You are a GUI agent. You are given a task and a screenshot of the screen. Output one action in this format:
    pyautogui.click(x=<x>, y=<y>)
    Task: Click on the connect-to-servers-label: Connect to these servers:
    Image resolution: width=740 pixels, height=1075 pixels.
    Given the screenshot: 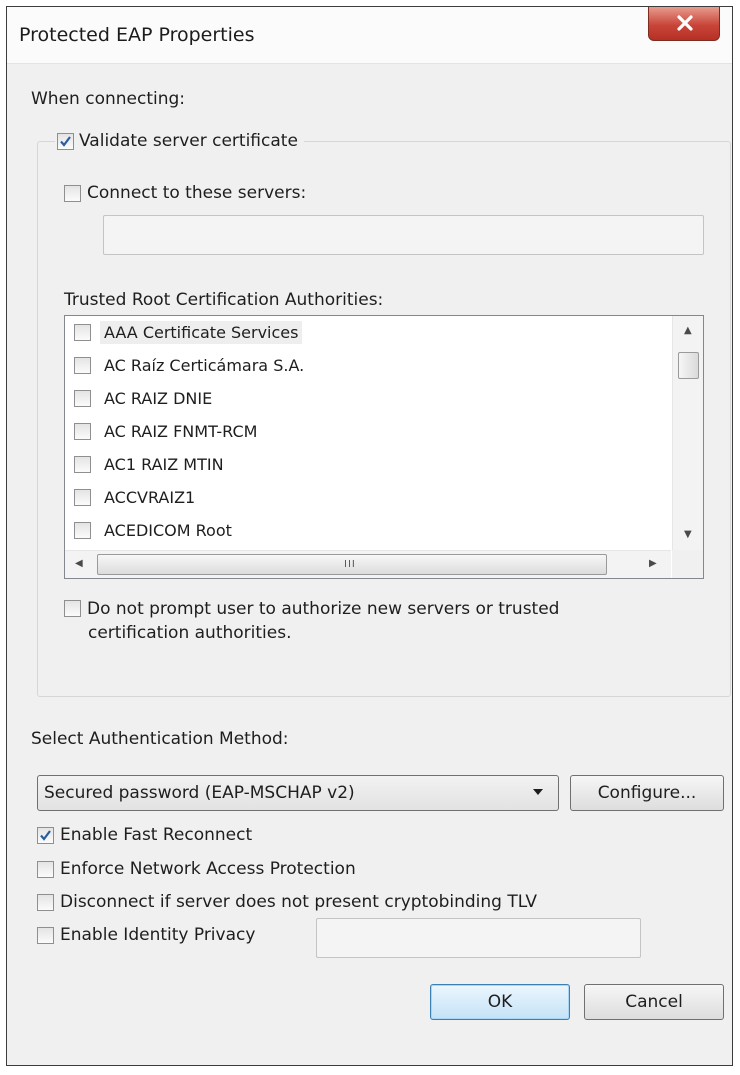 What is the action you would take?
    pyautogui.click(x=197, y=193)
    